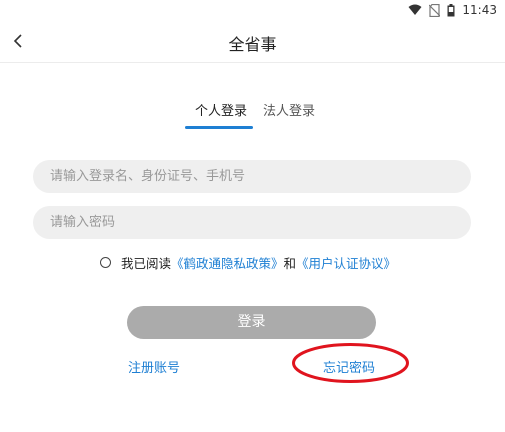 The image size is (505, 432). Describe the element at coordinates (415, 10) in the screenshot. I see `wifi-icon` at that location.